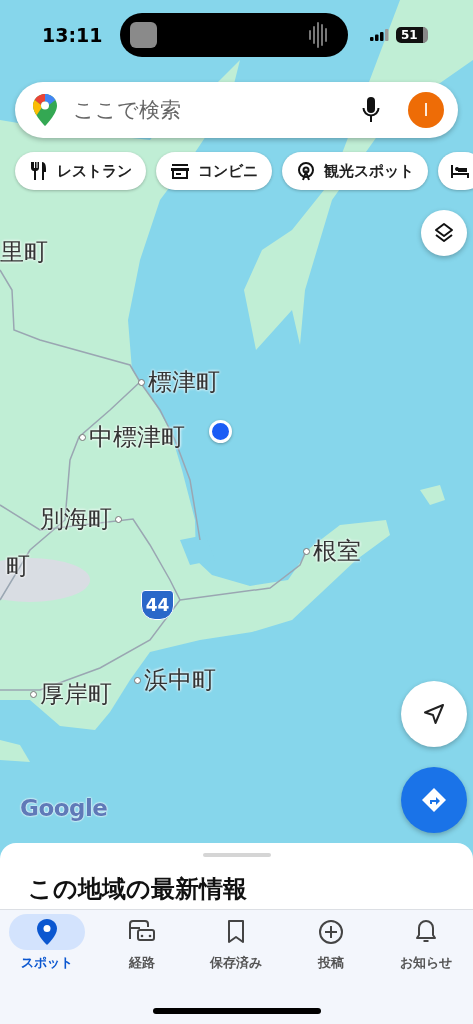  I want to click on navigation-arrow-icon, so click(434, 714).